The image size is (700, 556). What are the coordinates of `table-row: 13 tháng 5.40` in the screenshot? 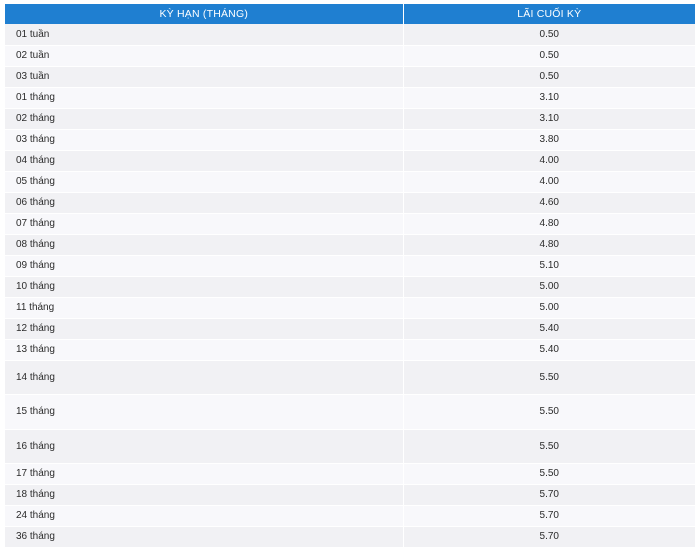 It's located at (350, 350).